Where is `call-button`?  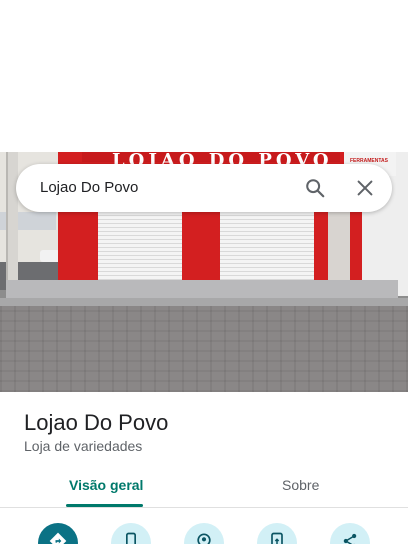
call-button is located at coordinates (131, 533).